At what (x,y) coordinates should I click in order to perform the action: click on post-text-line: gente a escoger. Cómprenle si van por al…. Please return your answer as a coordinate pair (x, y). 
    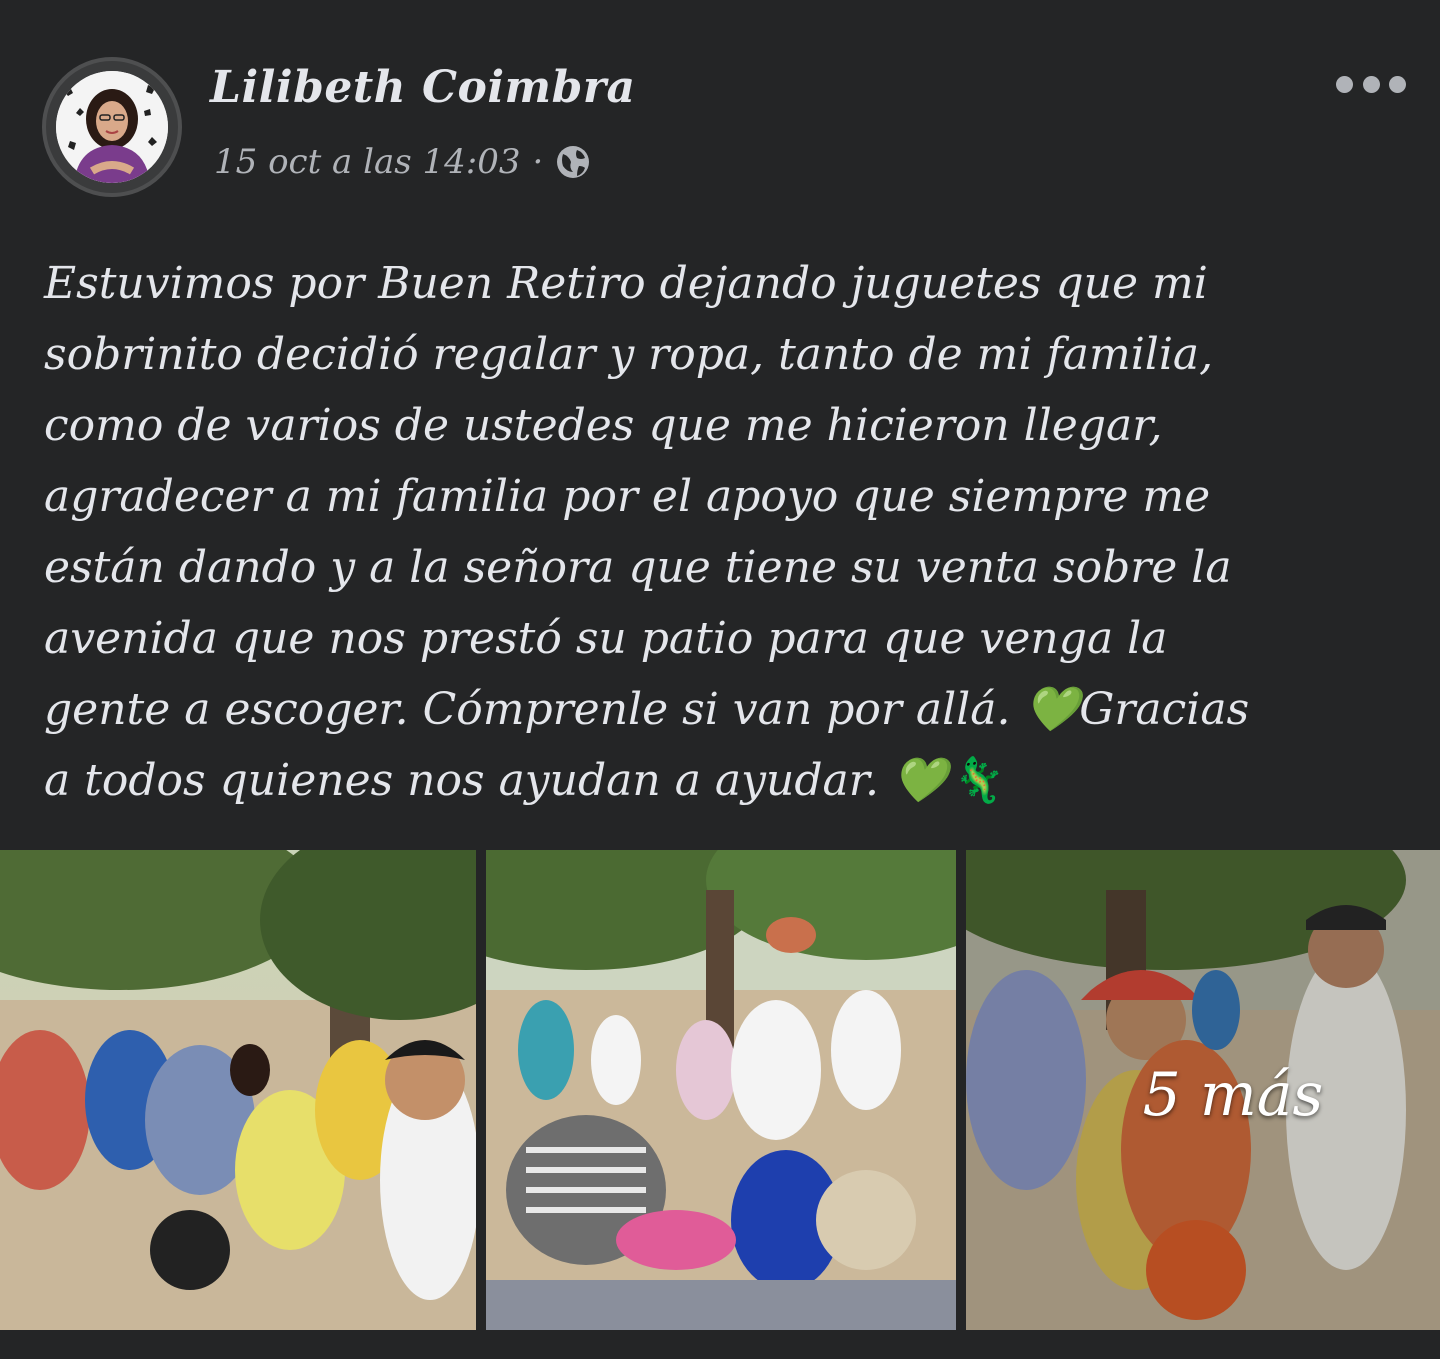
    Looking at the image, I should click on (647, 709).